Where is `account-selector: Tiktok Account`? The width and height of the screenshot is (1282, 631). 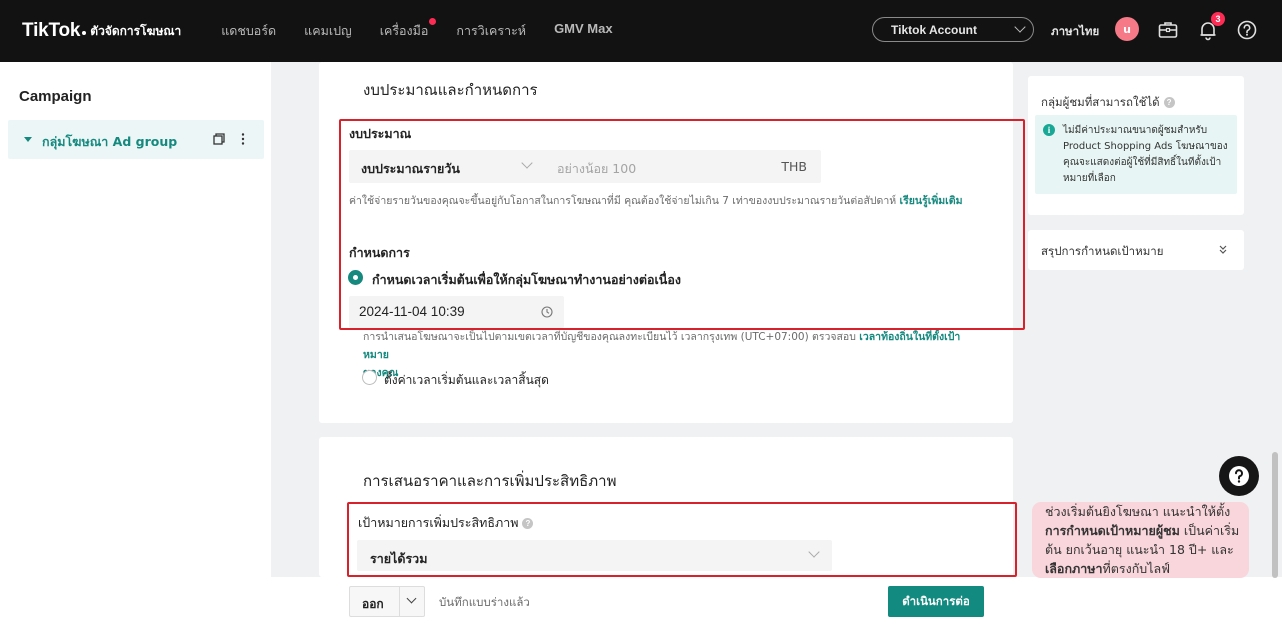
account-selector: Tiktok Account is located at coordinates (953, 29).